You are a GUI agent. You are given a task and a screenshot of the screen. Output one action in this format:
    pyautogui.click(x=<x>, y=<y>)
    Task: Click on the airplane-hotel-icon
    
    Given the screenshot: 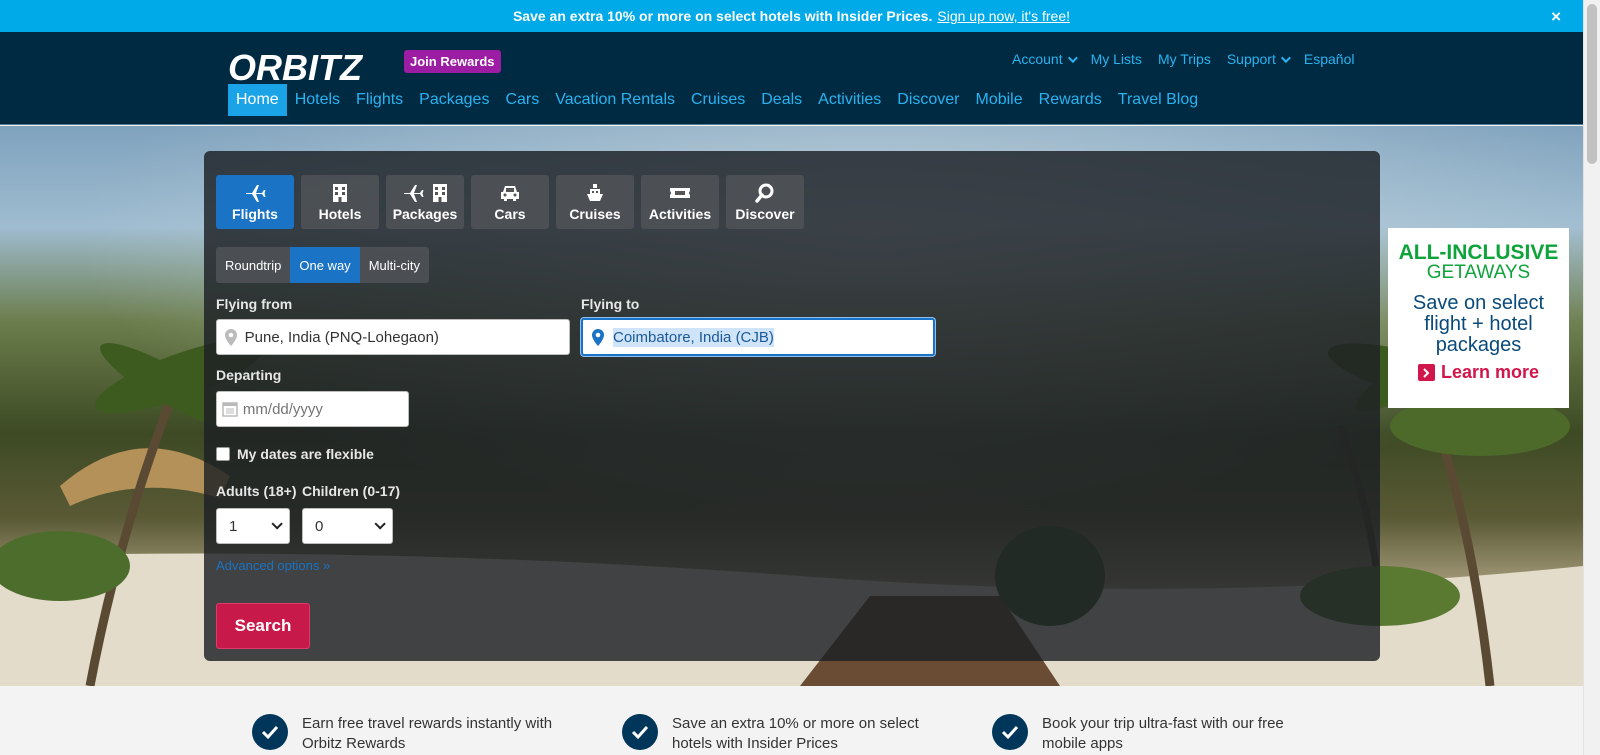 What is the action you would take?
    pyautogui.click(x=425, y=193)
    